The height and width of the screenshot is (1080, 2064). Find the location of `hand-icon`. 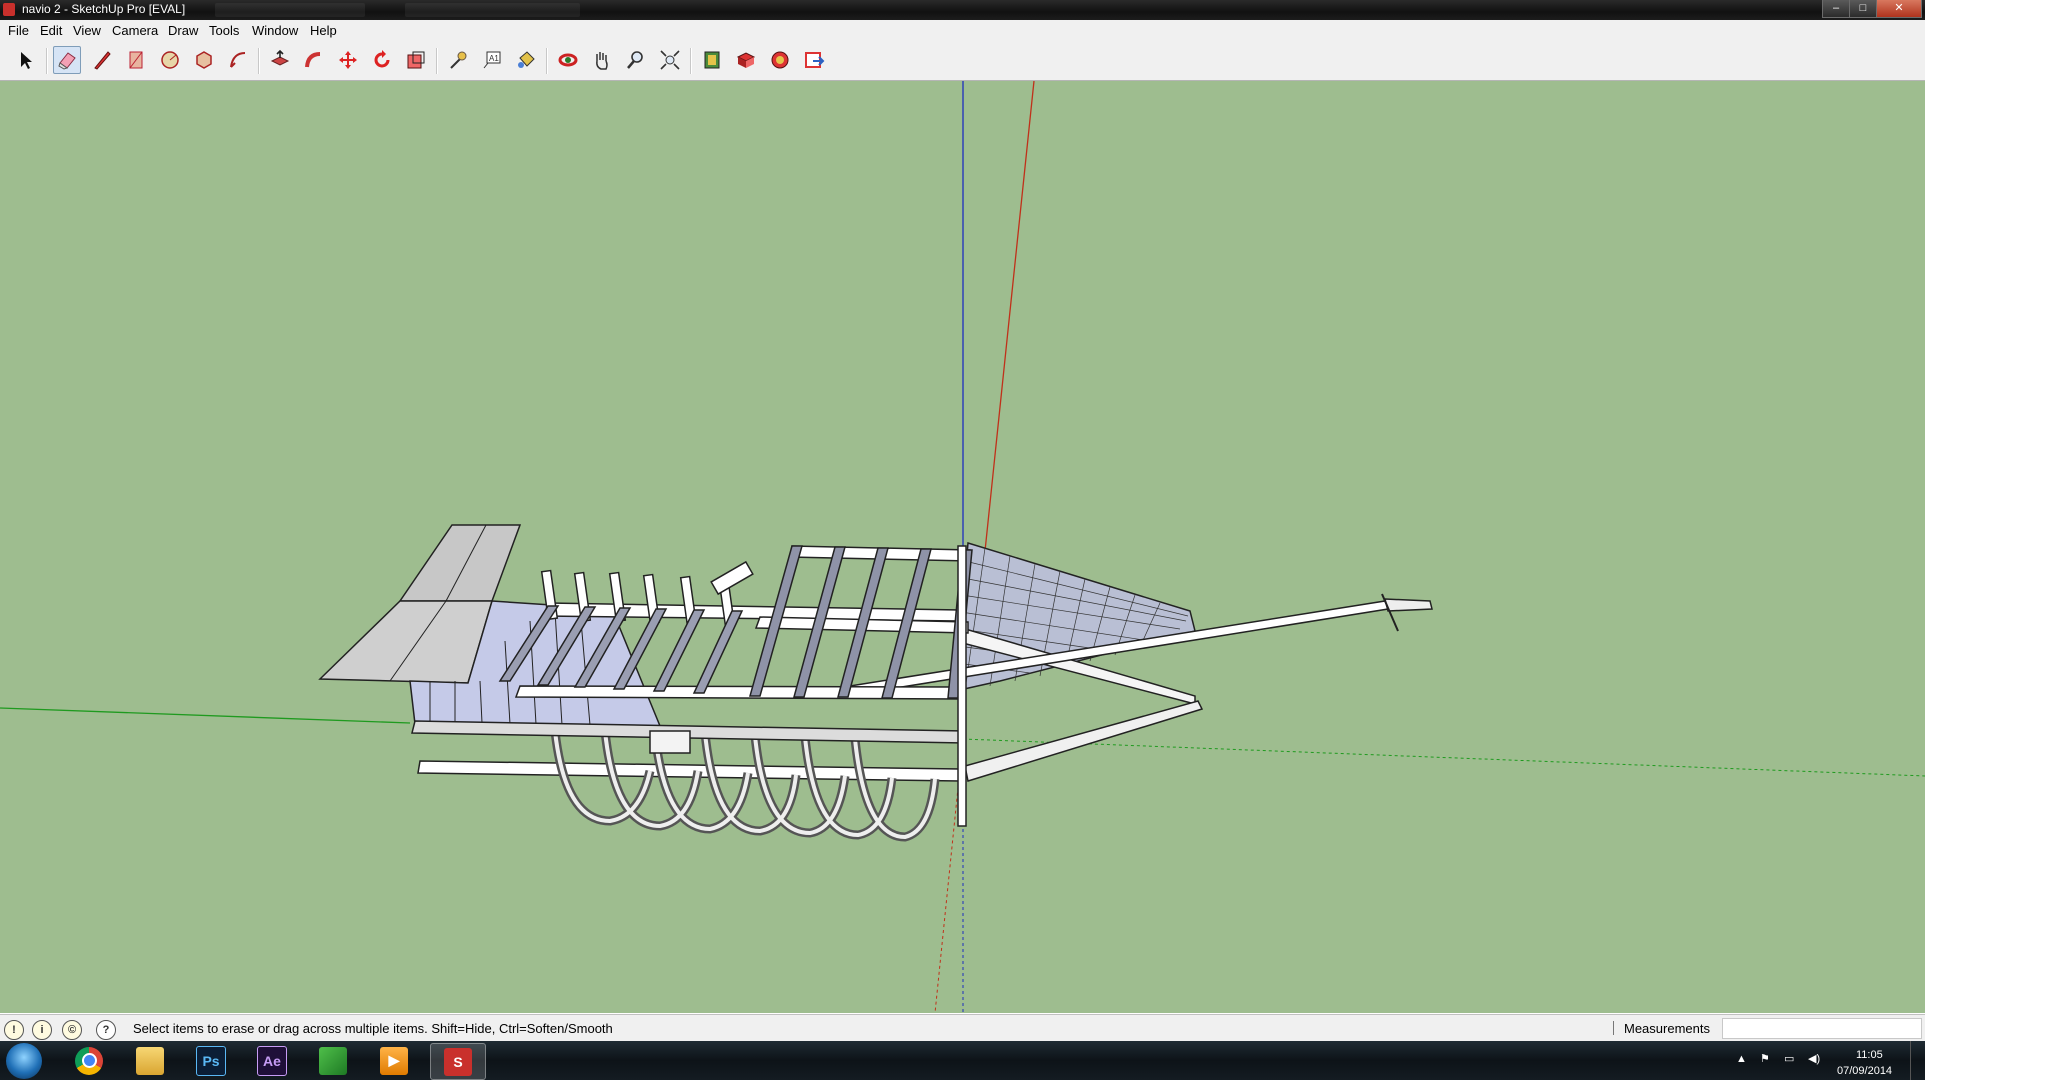

hand-icon is located at coordinates (602, 61).